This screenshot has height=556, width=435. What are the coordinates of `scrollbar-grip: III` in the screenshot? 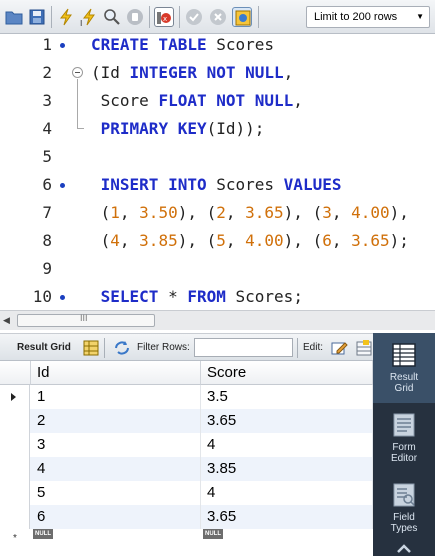 It's located at (84, 318).